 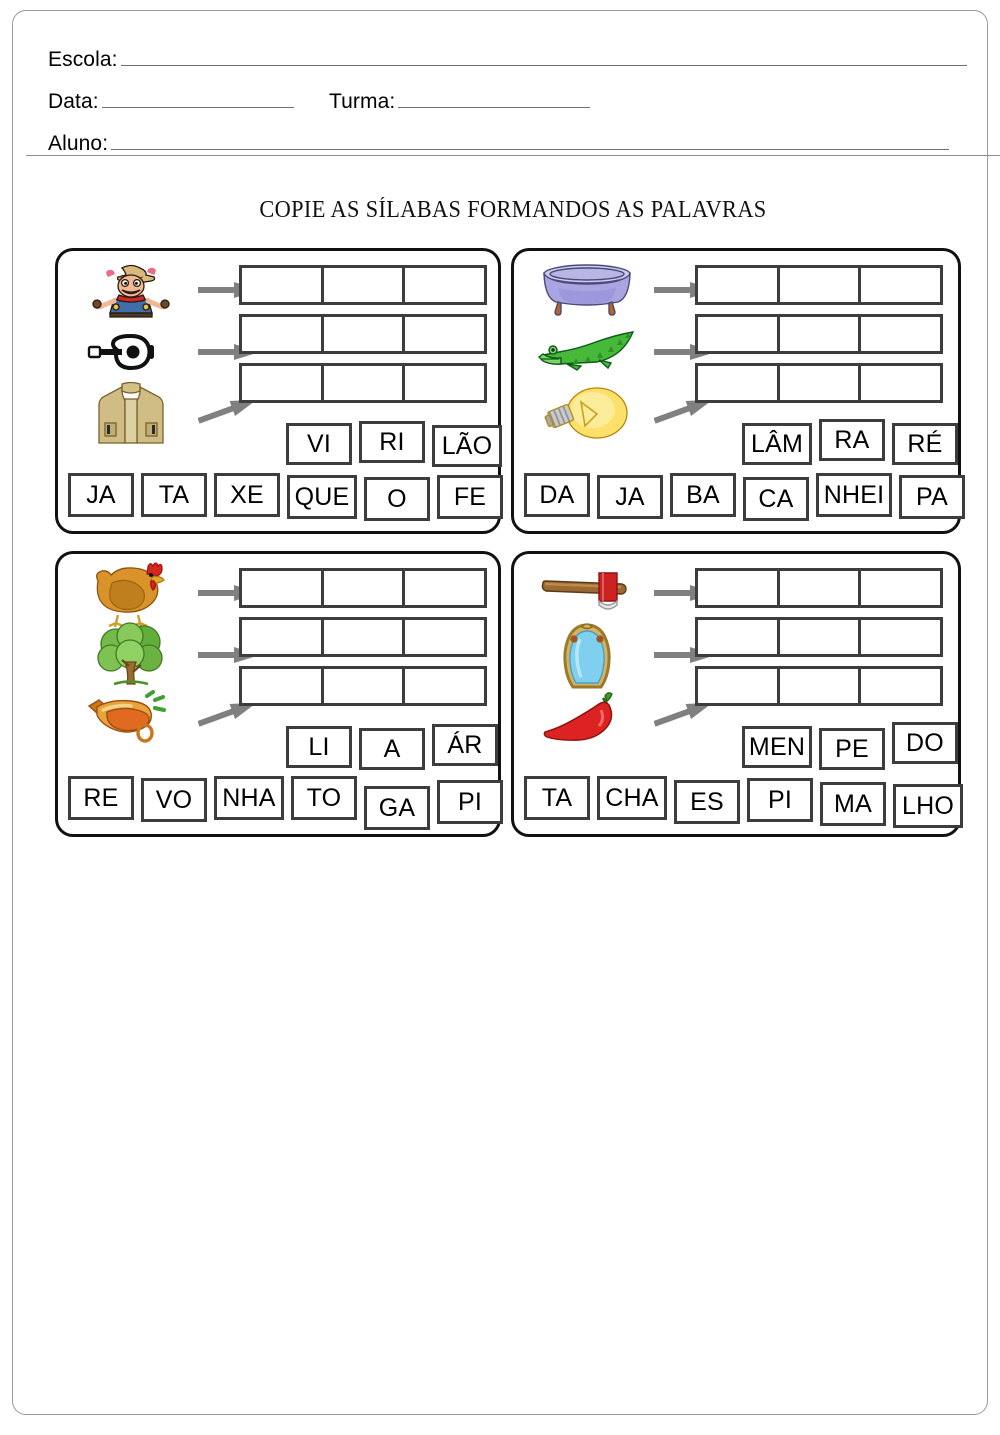 I want to click on syllable-tile: MEN, so click(x=777, y=747).